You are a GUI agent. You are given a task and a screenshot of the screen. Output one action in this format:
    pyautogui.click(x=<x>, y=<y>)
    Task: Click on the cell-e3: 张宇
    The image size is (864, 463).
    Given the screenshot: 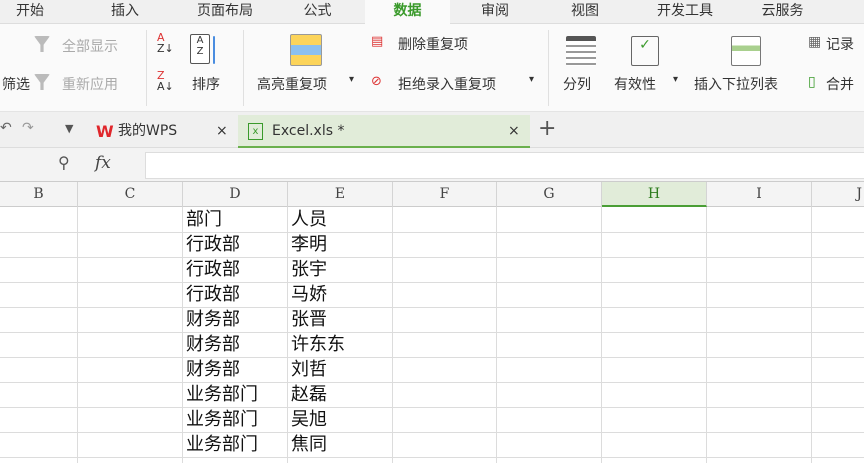 What is the action you would take?
    pyautogui.click(x=307, y=269)
    